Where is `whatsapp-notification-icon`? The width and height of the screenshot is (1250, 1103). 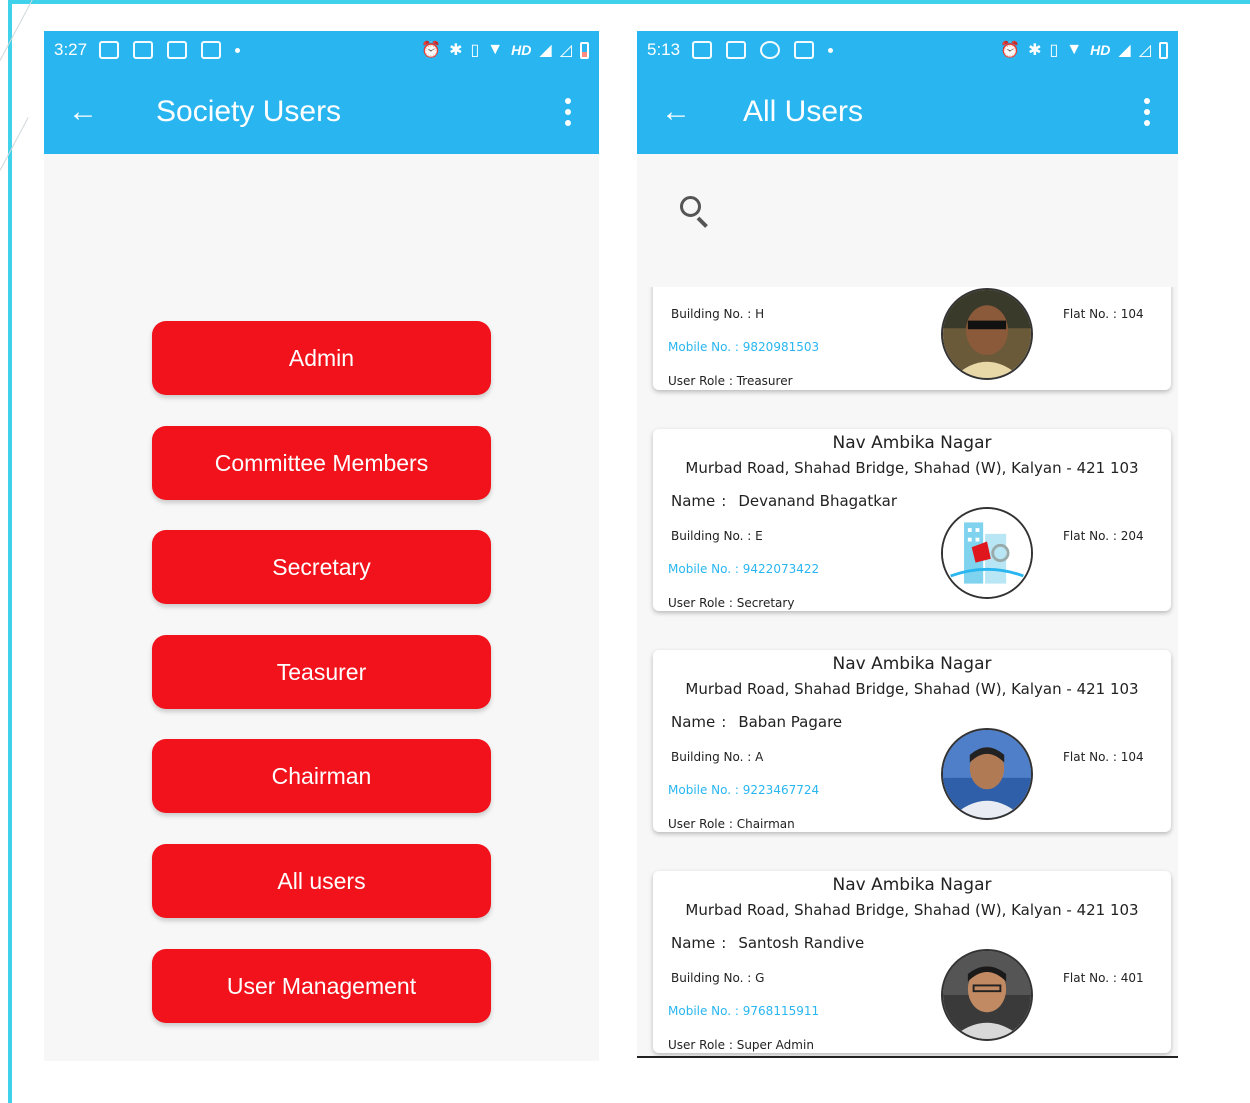 whatsapp-notification-icon is located at coordinates (770, 50).